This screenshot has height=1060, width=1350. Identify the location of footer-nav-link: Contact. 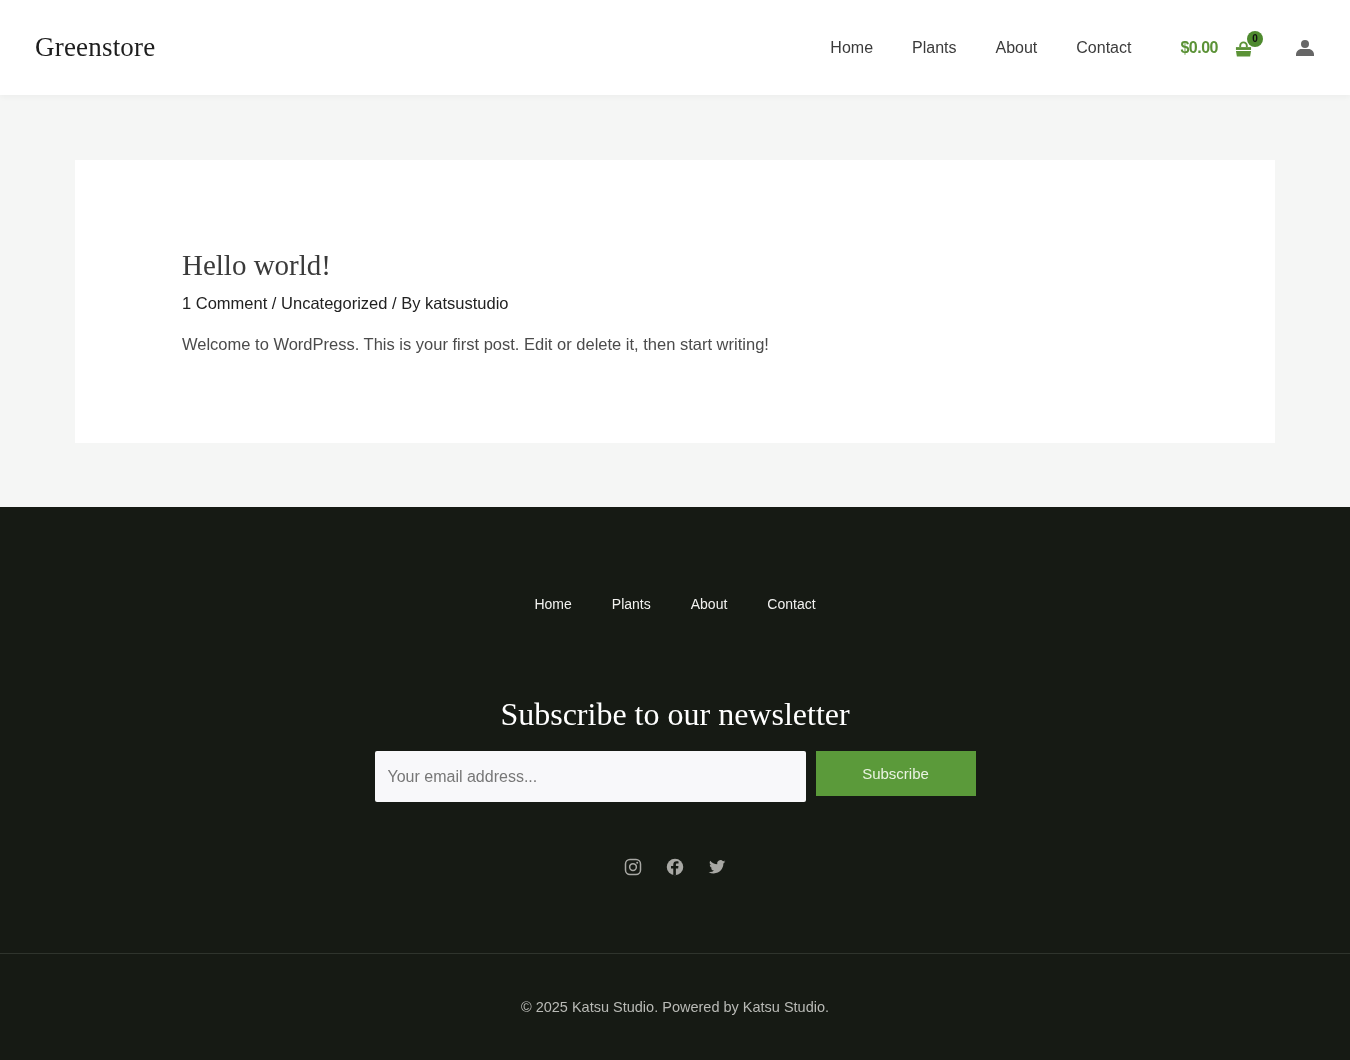
(791, 604).